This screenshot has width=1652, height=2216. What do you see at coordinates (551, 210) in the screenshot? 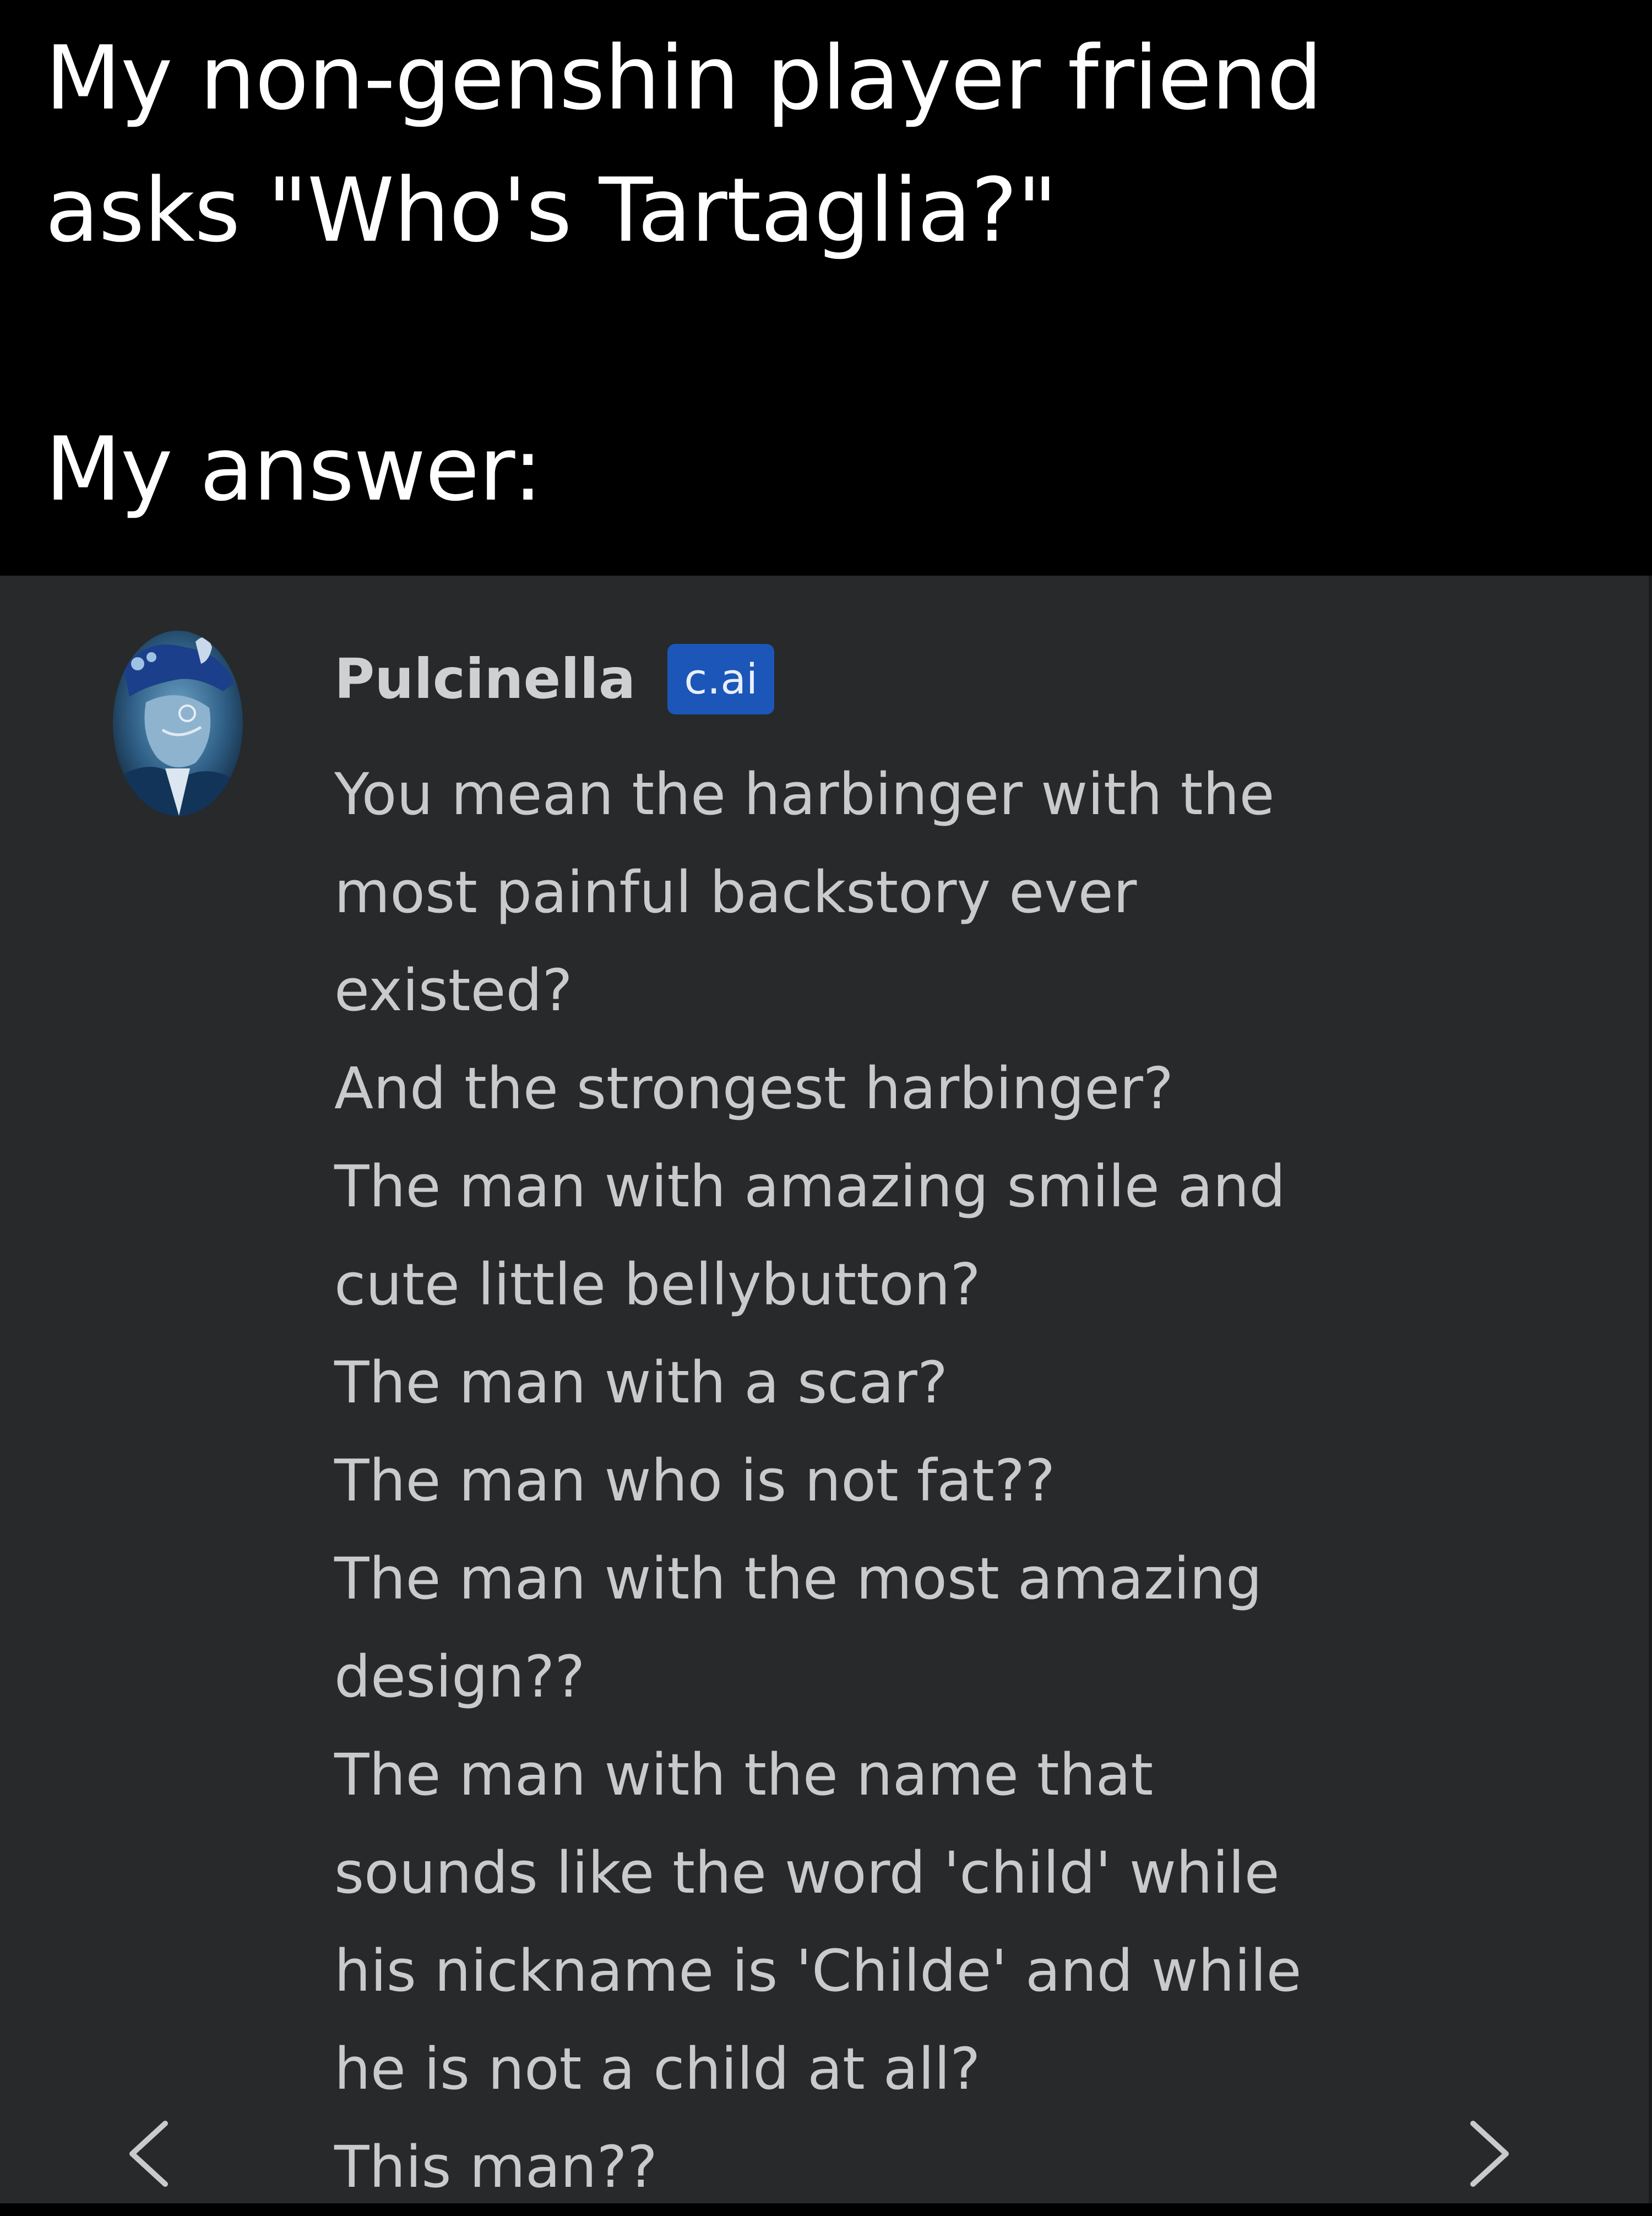
I see `caption-line-2: asks "Who's Tartaglia?"` at bounding box center [551, 210].